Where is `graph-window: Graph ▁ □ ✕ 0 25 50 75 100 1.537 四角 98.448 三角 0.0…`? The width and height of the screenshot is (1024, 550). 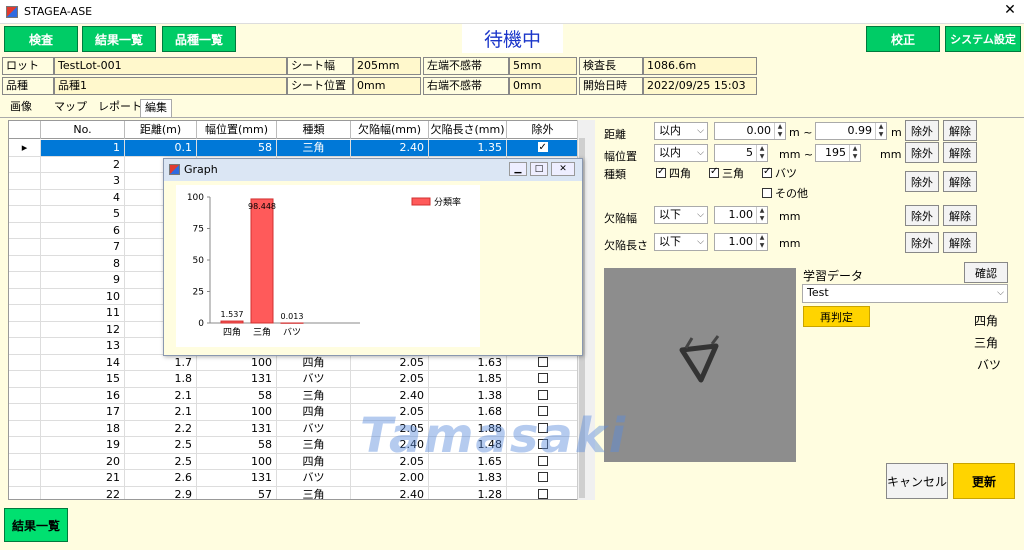 graph-window: Graph ▁ □ ✕ 0 25 50 75 100 1.537 四角 98.448 三角 0.0… is located at coordinates (373, 257).